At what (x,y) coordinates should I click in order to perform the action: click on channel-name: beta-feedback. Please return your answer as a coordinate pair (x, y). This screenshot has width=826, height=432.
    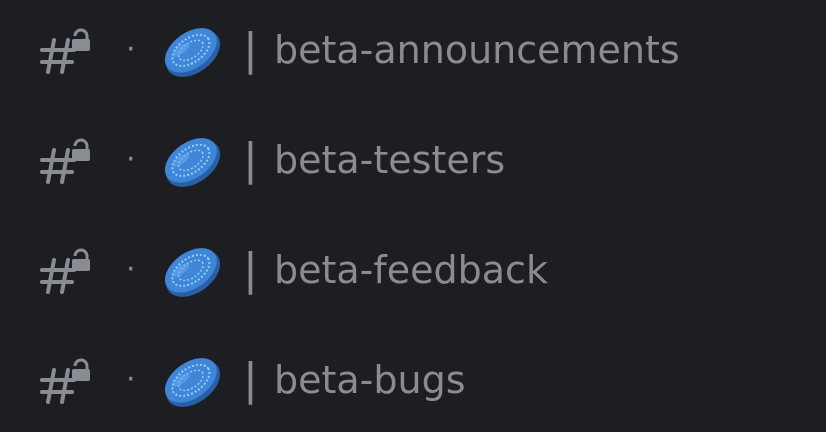
    Looking at the image, I should click on (411, 270).